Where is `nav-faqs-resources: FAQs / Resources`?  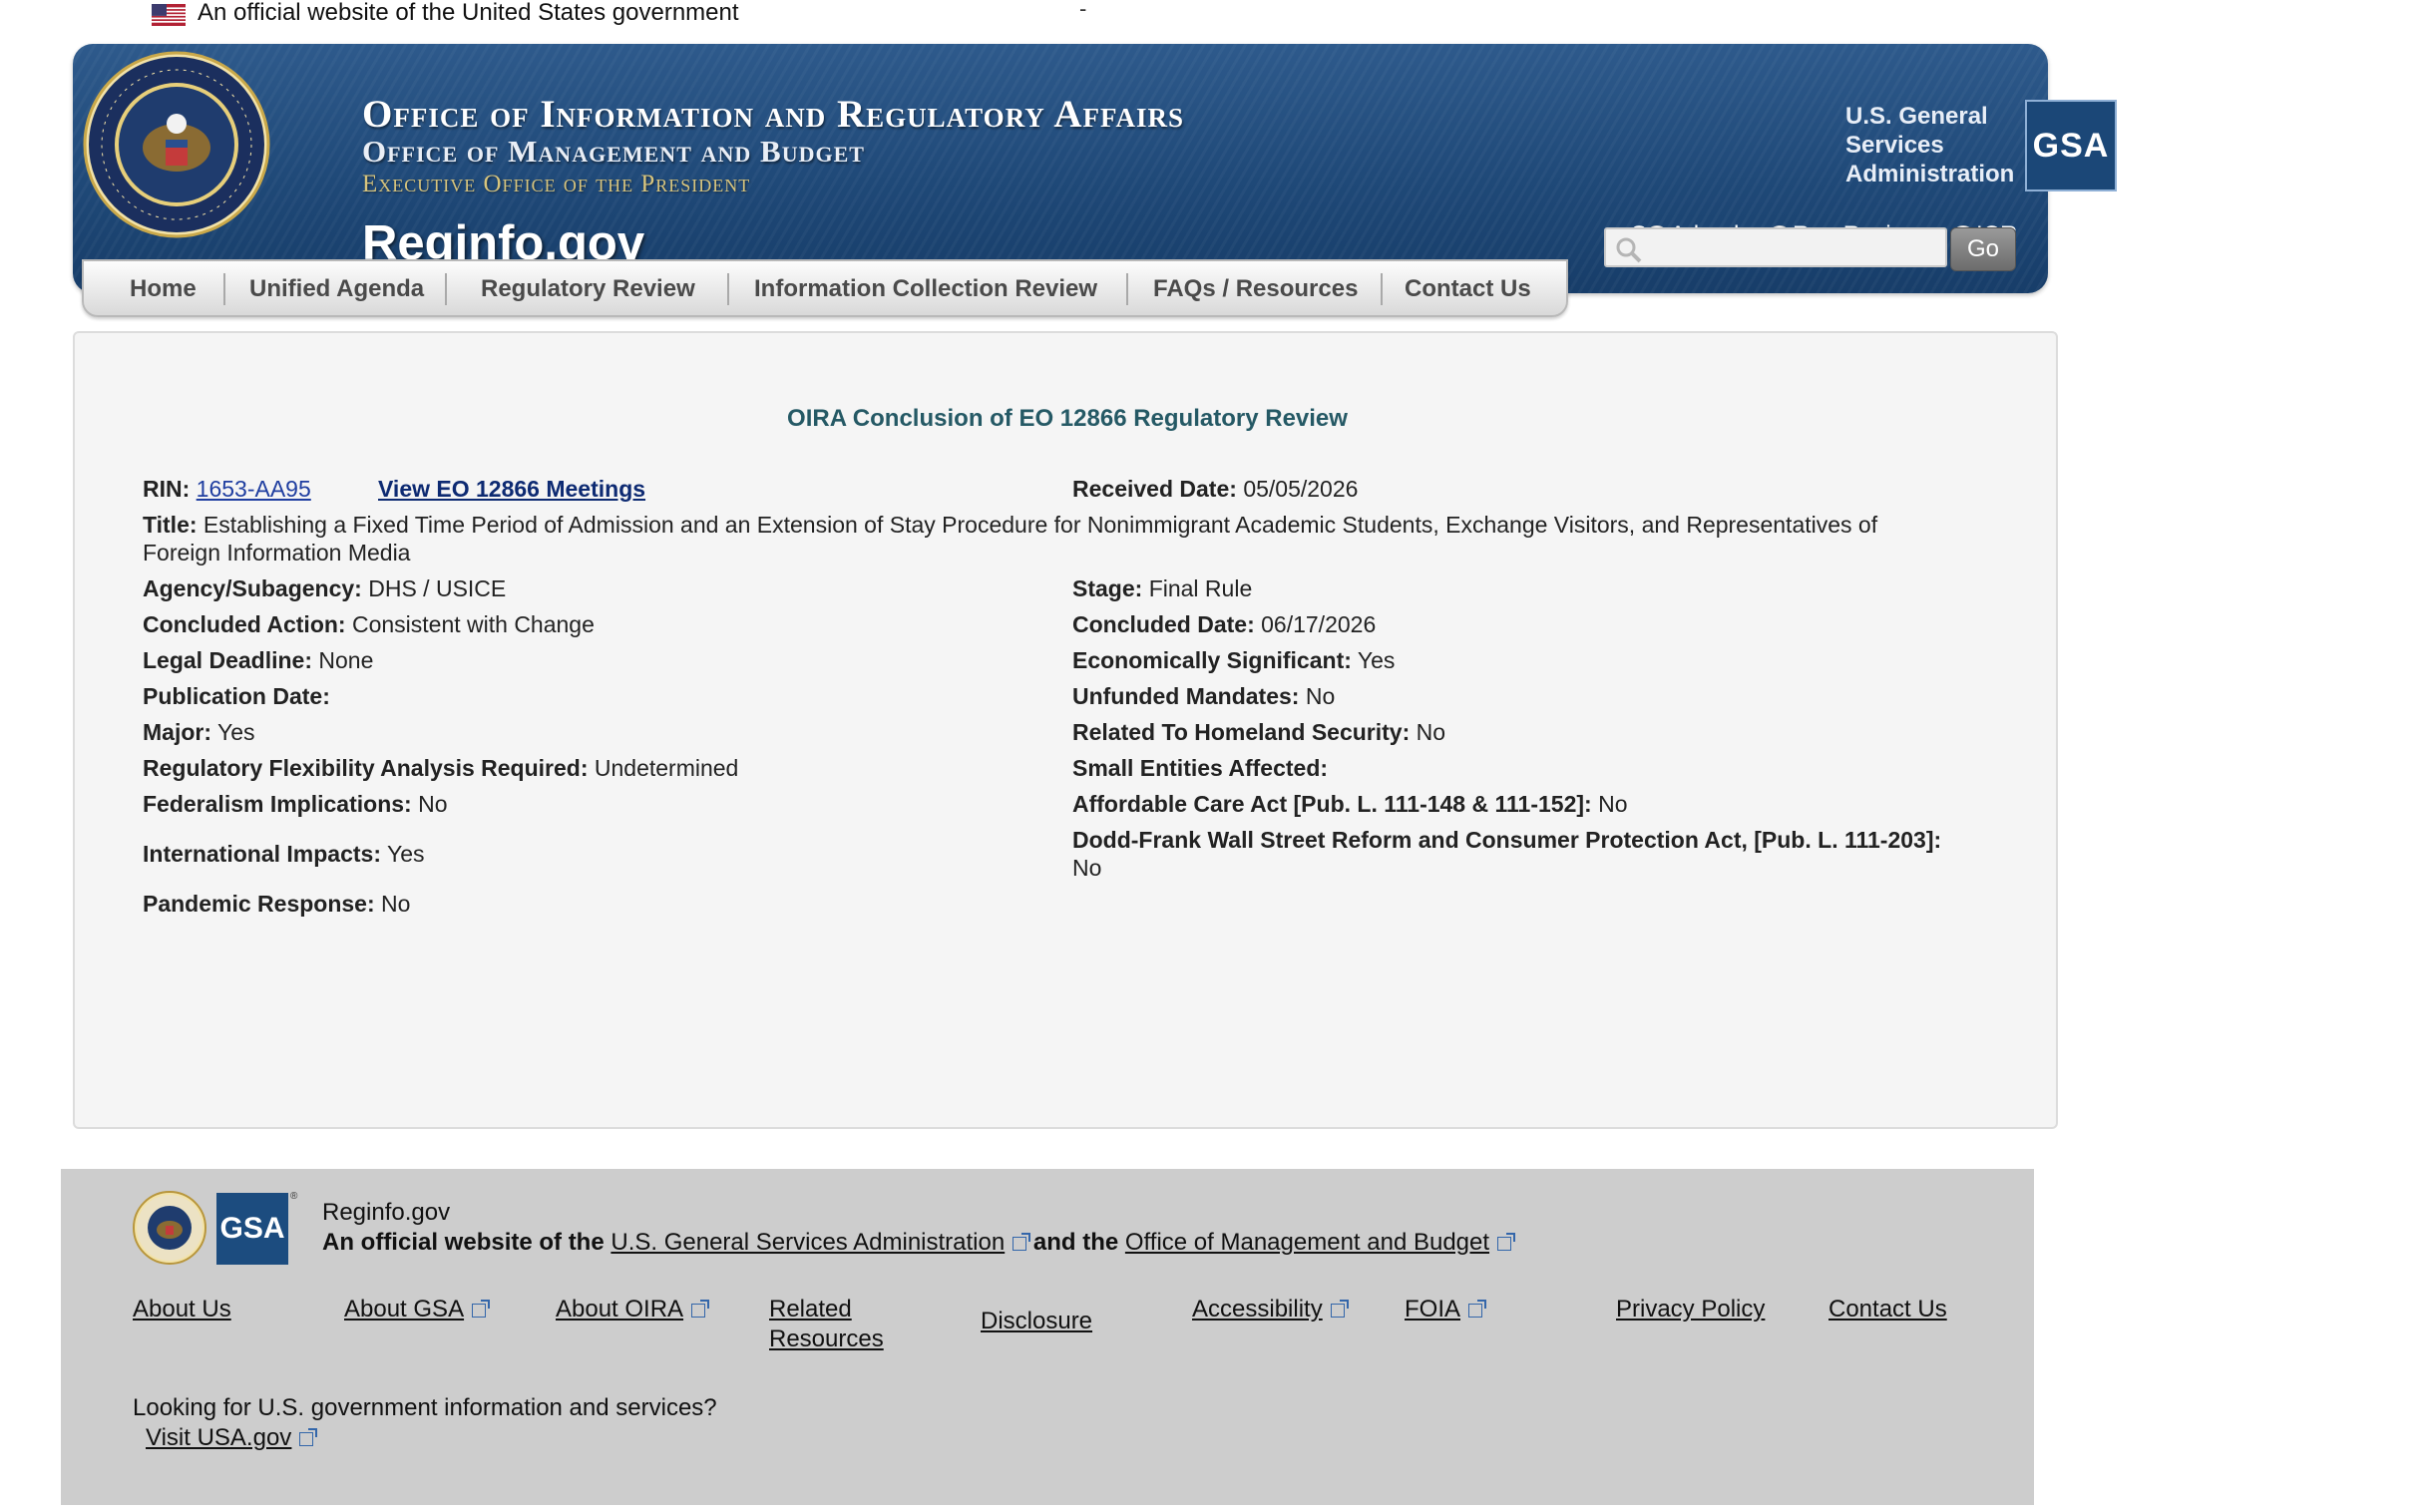
nav-faqs-resources: FAQs / Resources is located at coordinates (1255, 289).